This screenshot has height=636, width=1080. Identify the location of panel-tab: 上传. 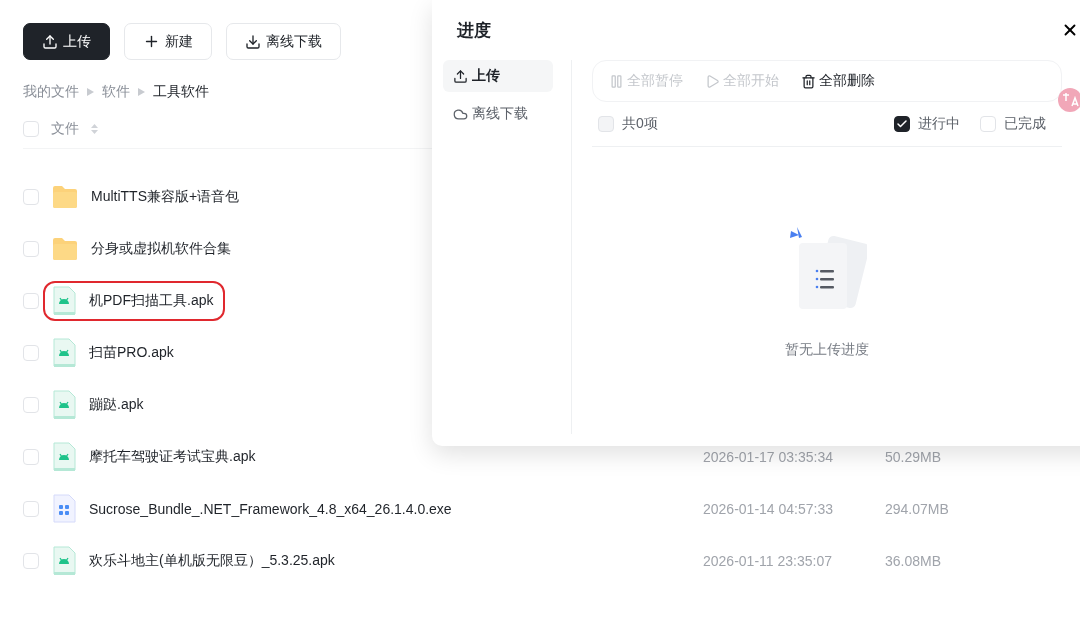
(498, 76).